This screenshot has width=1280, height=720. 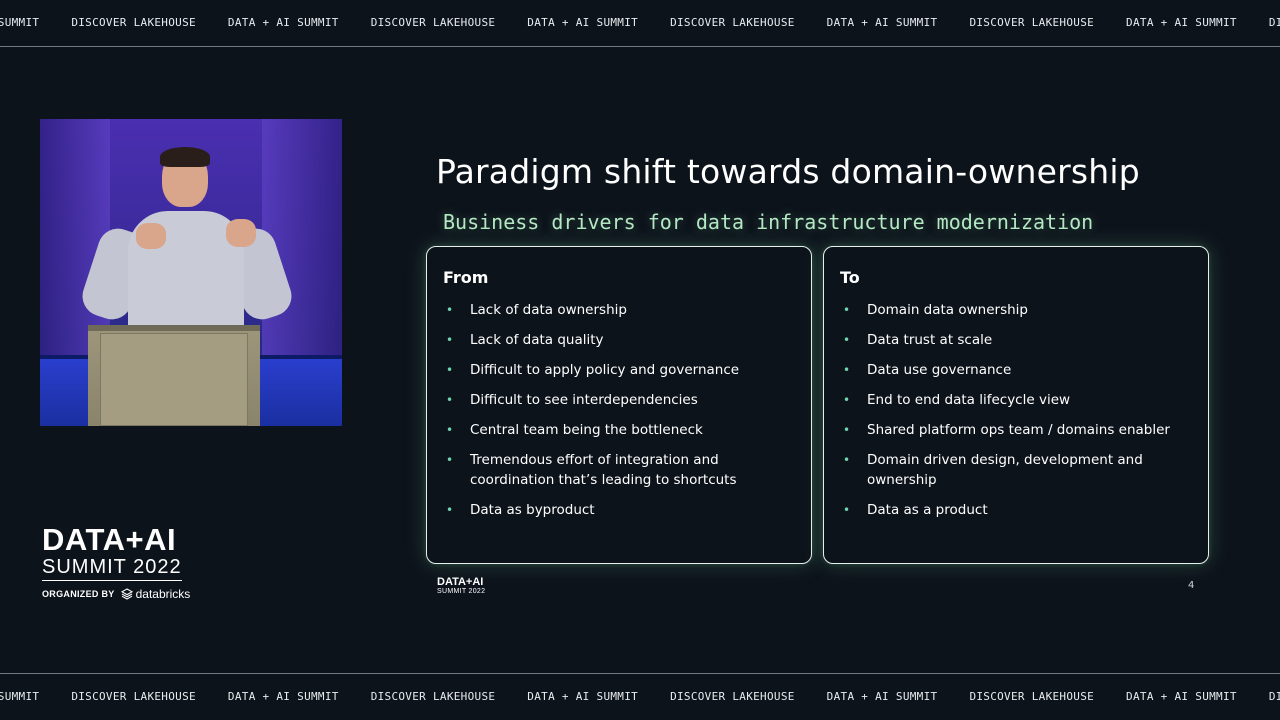 I want to click on list-item: • Data as a product, so click(x=1015, y=510).